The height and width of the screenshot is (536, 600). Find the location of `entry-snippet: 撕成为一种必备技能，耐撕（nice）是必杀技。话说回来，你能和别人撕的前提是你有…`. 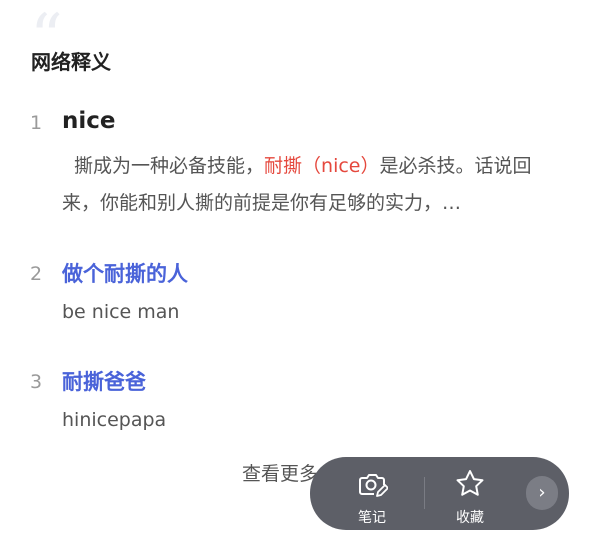

entry-snippet: 撕成为一种必备技能，耐撕（nice）是必杀技。话说回来，你能和别人撕的前提是你有… is located at coordinates (309, 185).